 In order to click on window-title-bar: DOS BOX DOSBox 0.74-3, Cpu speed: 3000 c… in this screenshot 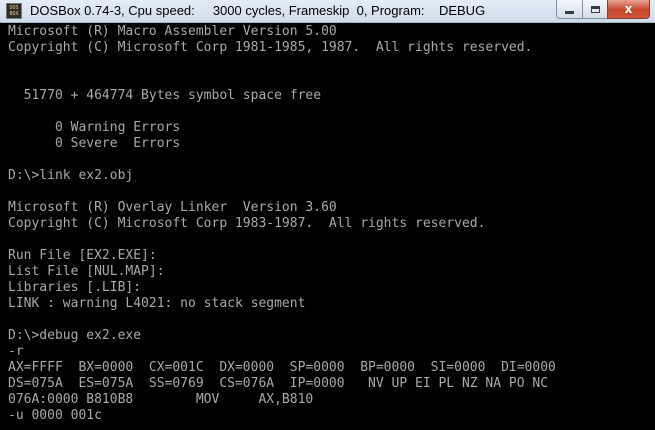, I will do `click(327, 11)`.